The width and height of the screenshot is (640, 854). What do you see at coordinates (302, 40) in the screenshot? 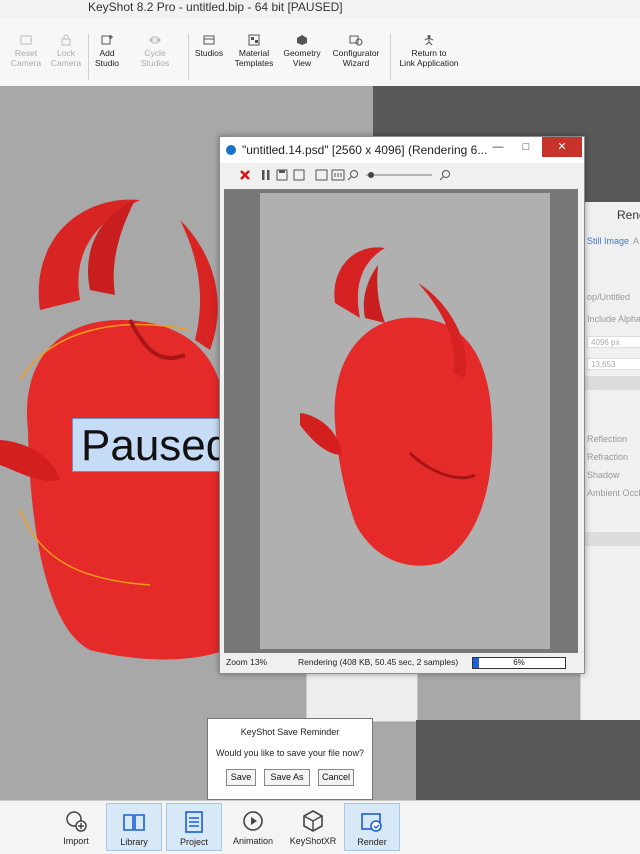
I see `geometry-view-icon` at bounding box center [302, 40].